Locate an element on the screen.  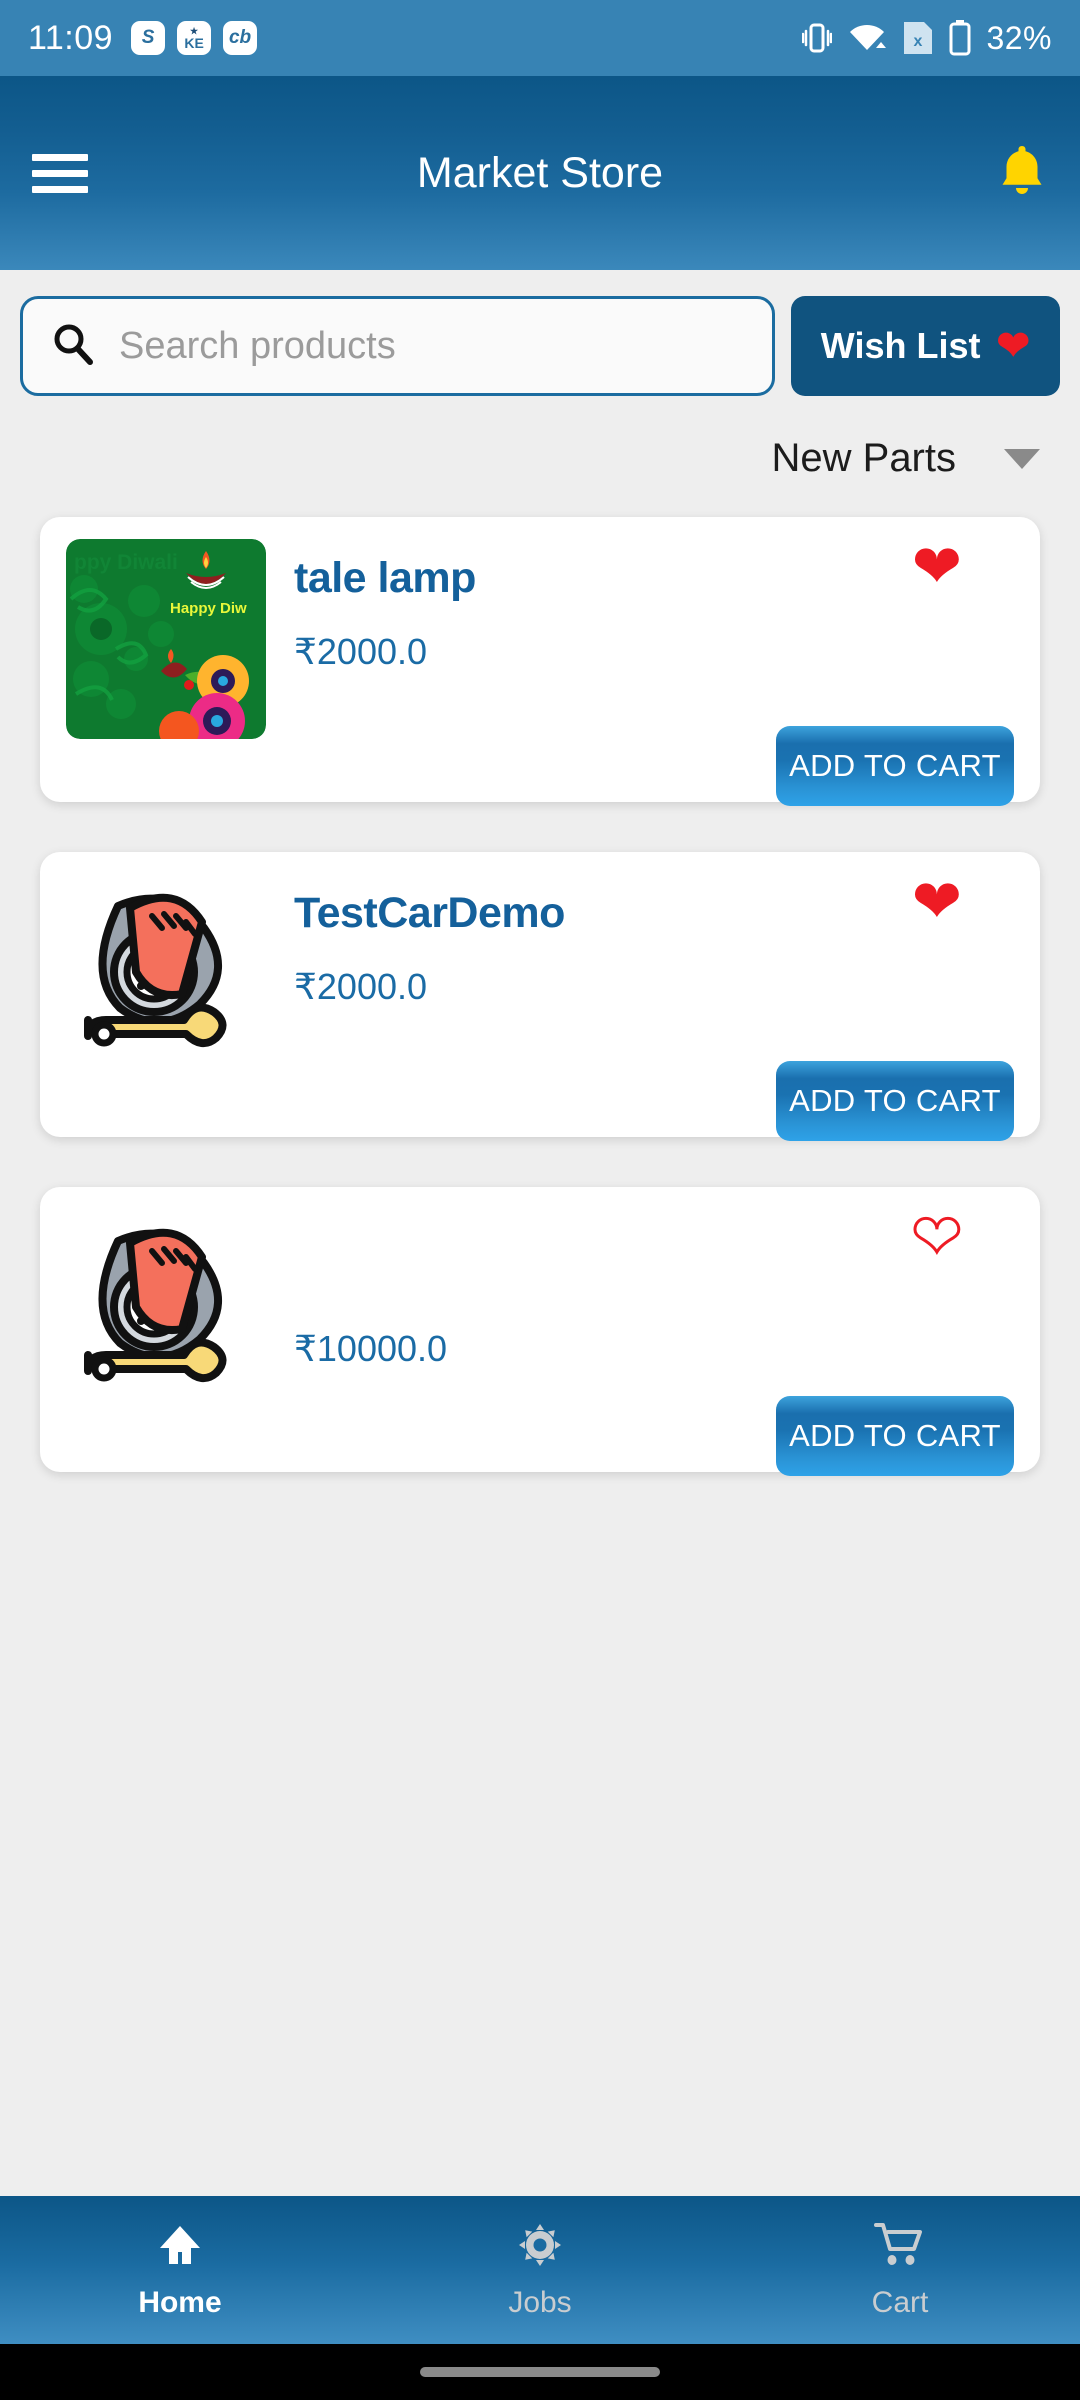
status-bar-right: x 32% is located at coordinates (927, 38).